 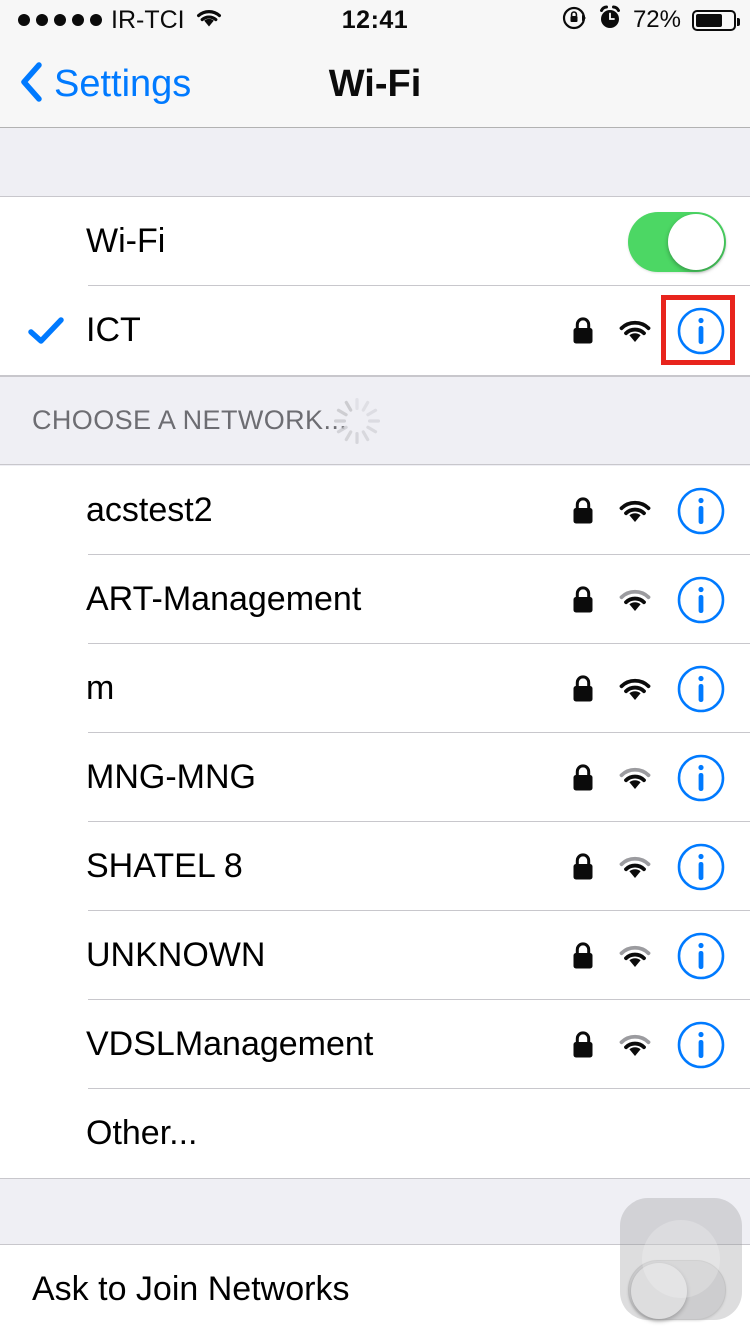 What do you see at coordinates (696, 241) in the screenshot?
I see `wifi-switch-knob` at bounding box center [696, 241].